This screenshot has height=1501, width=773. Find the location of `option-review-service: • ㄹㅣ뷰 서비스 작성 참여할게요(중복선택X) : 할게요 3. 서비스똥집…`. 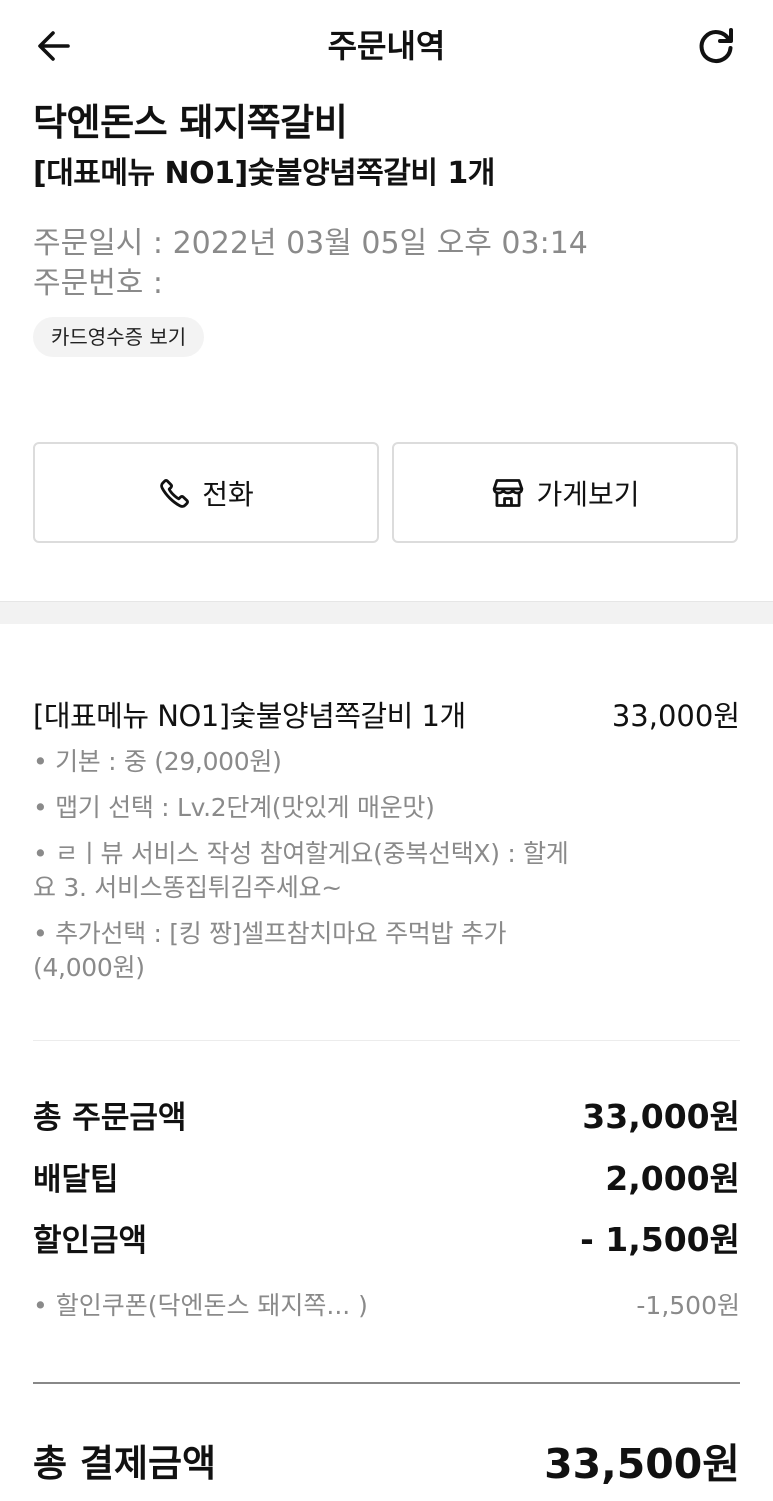

option-review-service: • ㄹㅣ뷰 서비스 작성 참여할게요(중복선택X) : 할게요 3. 서비스똥집… is located at coordinates (301, 870).